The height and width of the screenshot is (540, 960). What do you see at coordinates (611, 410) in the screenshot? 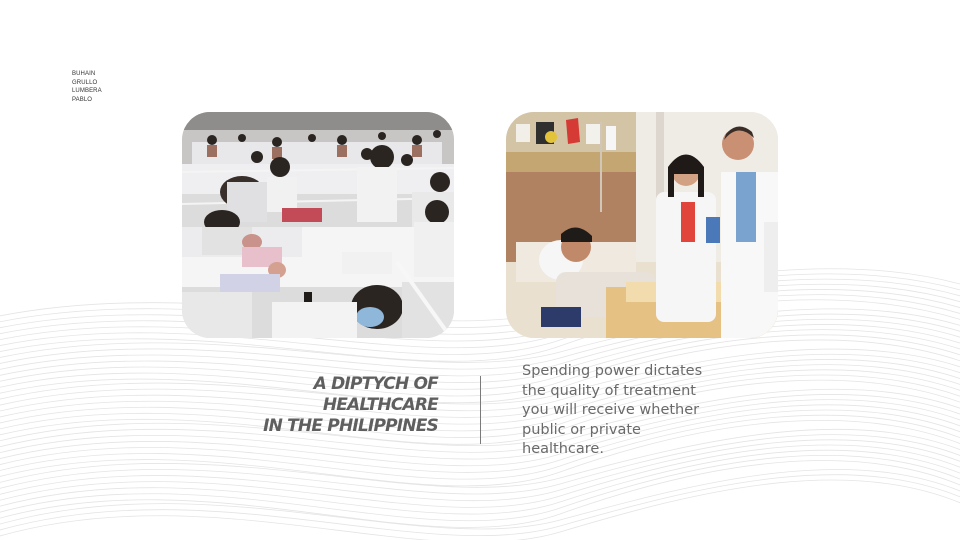
I see `description-line: you will receive whether` at bounding box center [611, 410].